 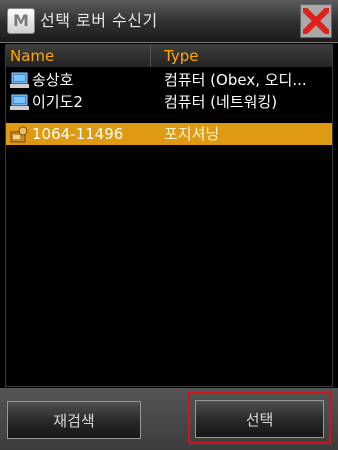 What do you see at coordinates (181, 56) in the screenshot?
I see `column-header-type: Type` at bounding box center [181, 56].